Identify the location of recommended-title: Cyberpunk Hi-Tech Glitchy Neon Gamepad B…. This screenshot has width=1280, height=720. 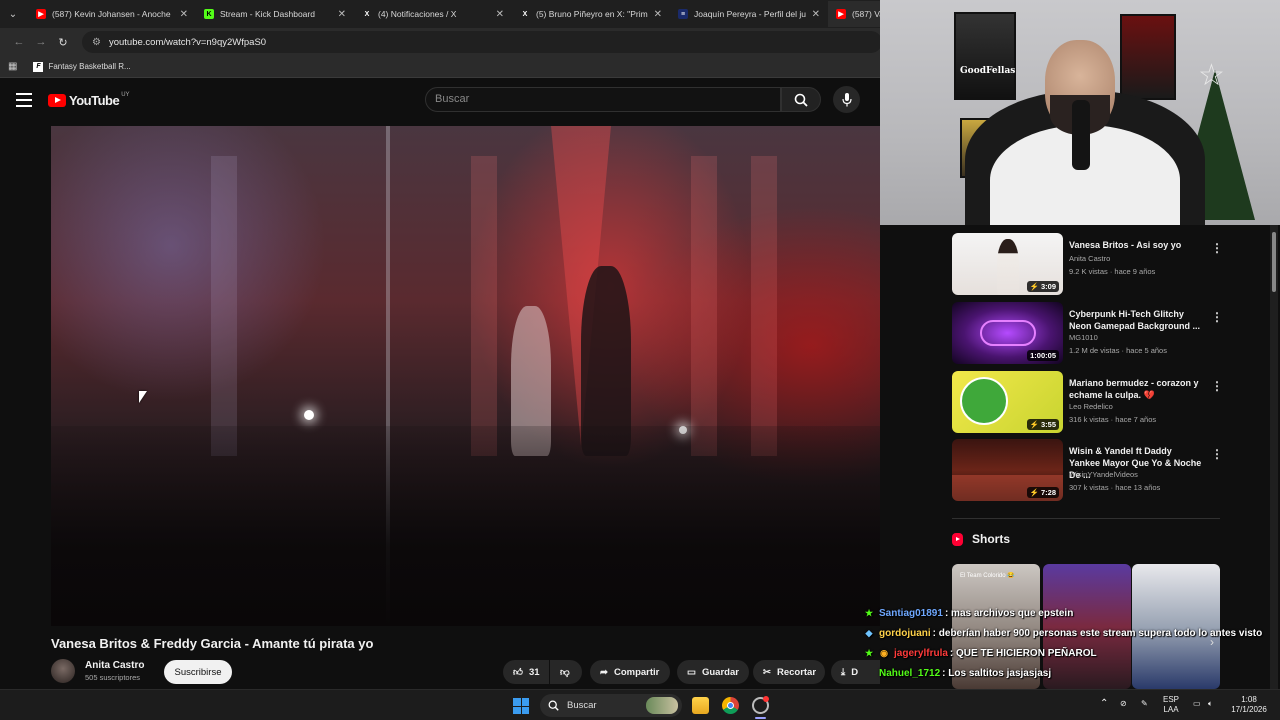
(1136, 320).